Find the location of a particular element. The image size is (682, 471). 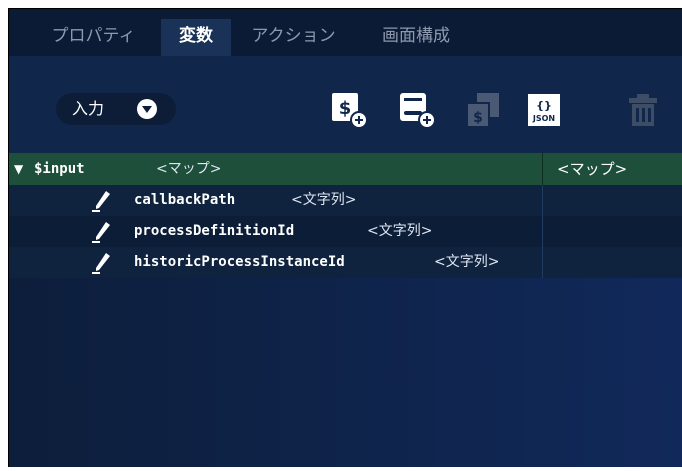

tree-row: callbackPath <文字列> is located at coordinates (345, 200).